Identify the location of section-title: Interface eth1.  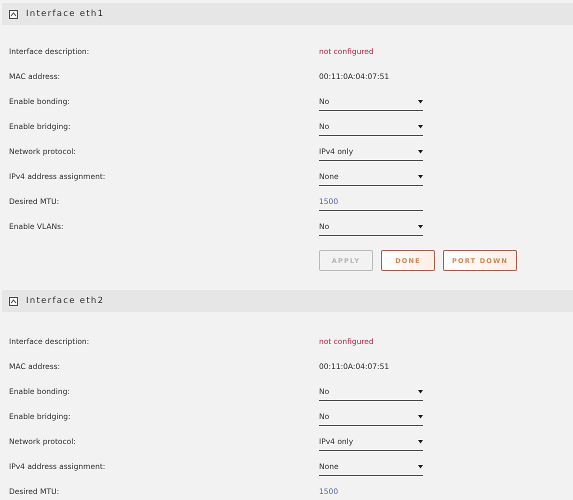
(65, 14).